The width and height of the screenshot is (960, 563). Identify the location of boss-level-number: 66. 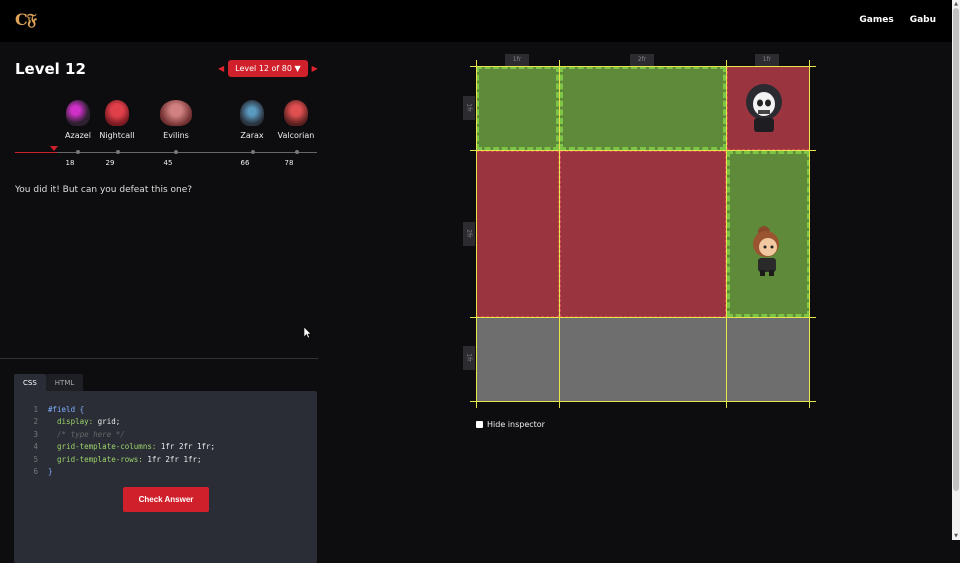
(245, 163).